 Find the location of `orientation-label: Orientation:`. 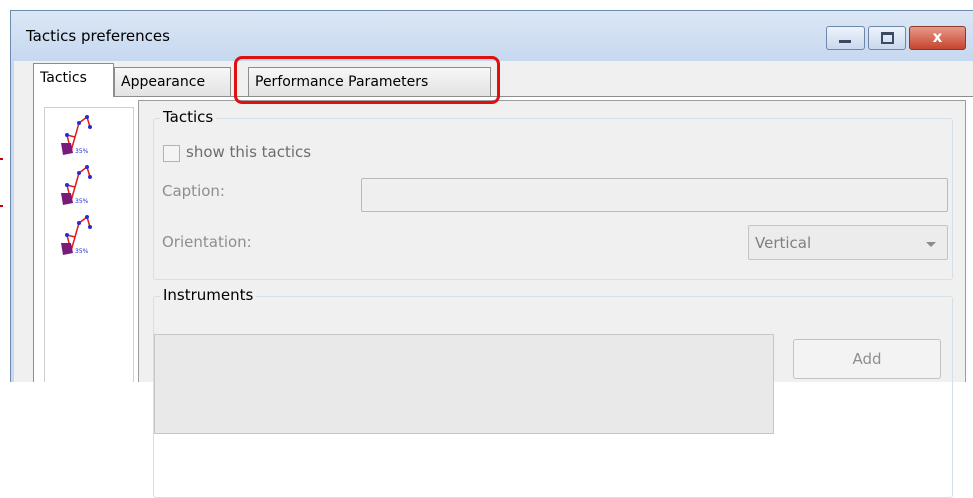

orientation-label: Orientation: is located at coordinates (207, 242).